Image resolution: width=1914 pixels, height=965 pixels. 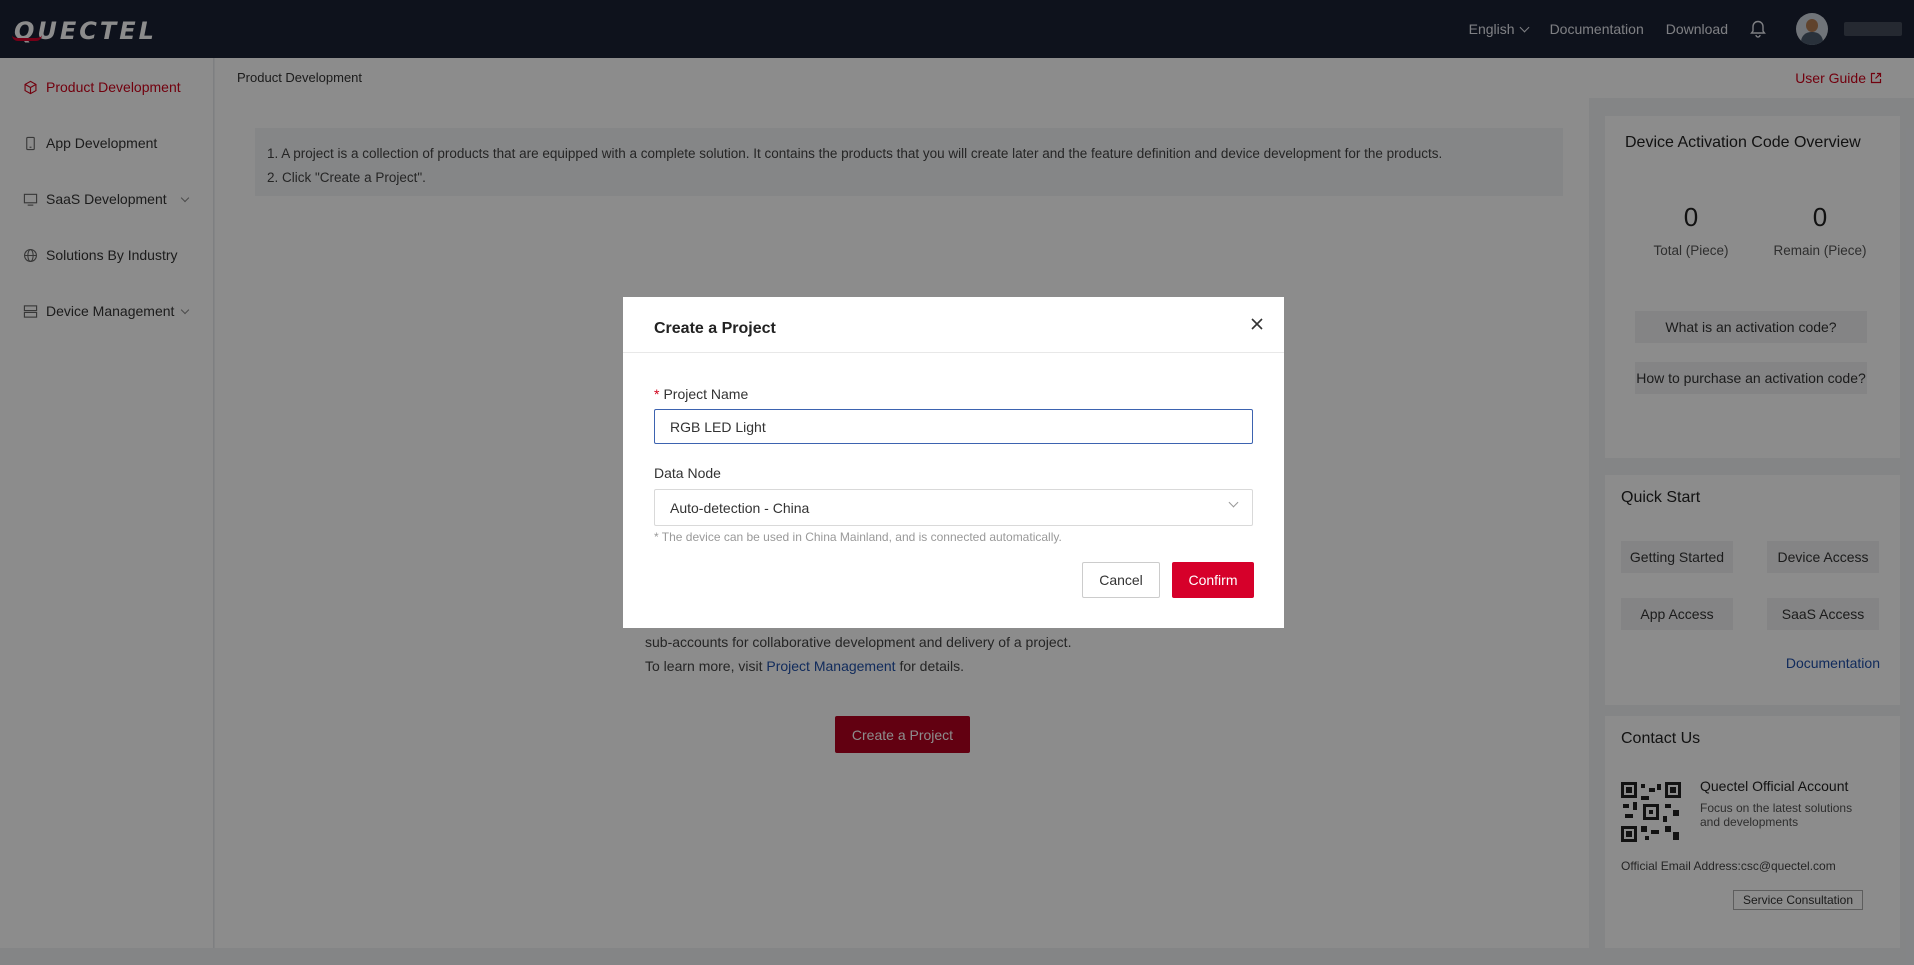 I want to click on project-name-input, so click(x=953, y=426).